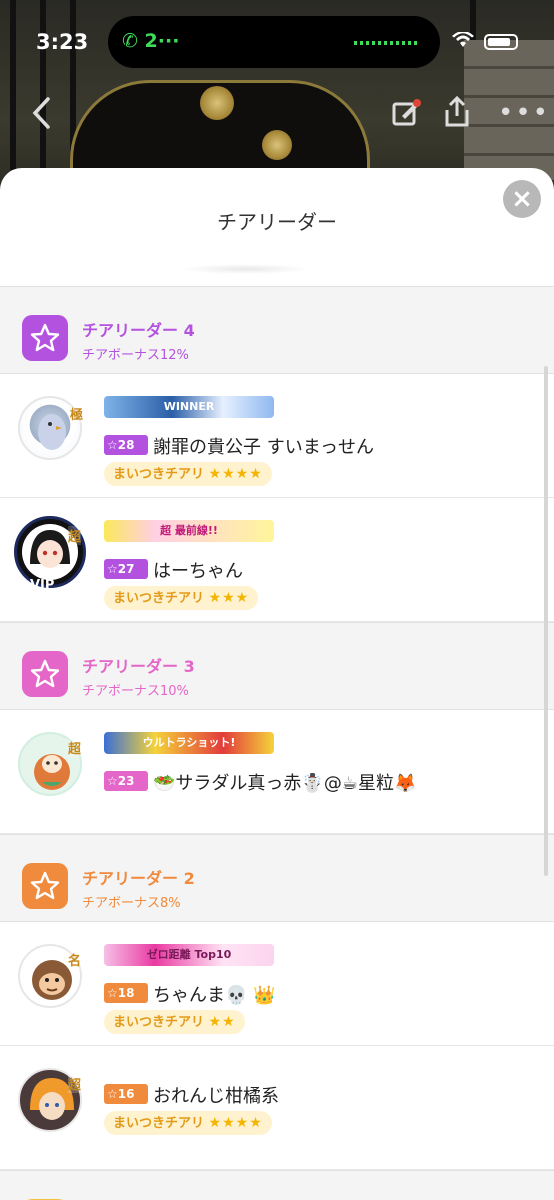 This screenshot has height=1200, width=554. I want to click on member-row: 極 WINNER ☆28 謝罪の貴公子 すいまっせん まいつきチアリ ★★★★, so click(277, 436).